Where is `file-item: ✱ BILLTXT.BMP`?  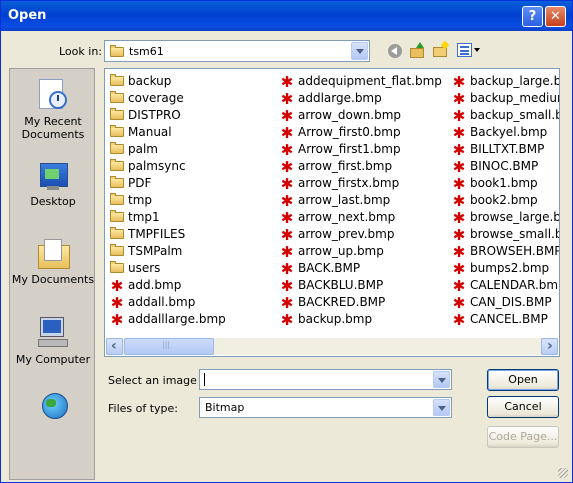 file-item: ✱ BILLTXT.BMP is located at coordinates (498, 149).